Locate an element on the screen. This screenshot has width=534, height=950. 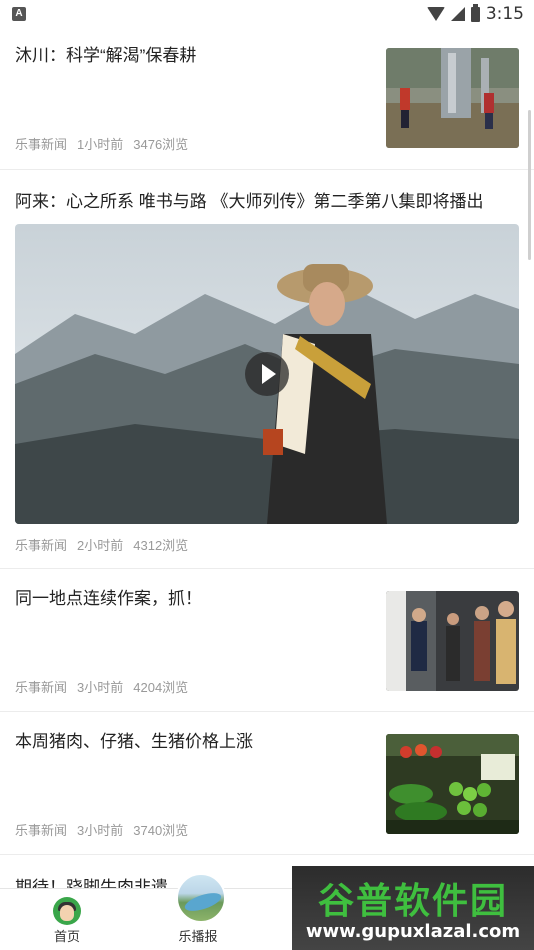
broadcast-icon is located at coordinates (201, 898).